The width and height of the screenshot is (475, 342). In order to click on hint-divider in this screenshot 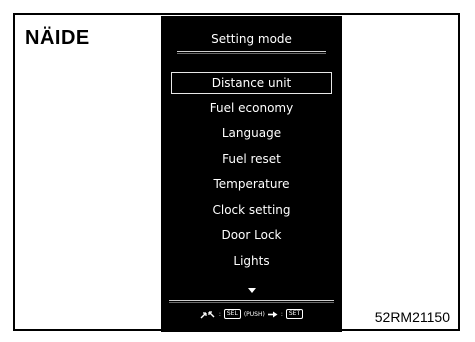, I will do `click(251, 300)`.